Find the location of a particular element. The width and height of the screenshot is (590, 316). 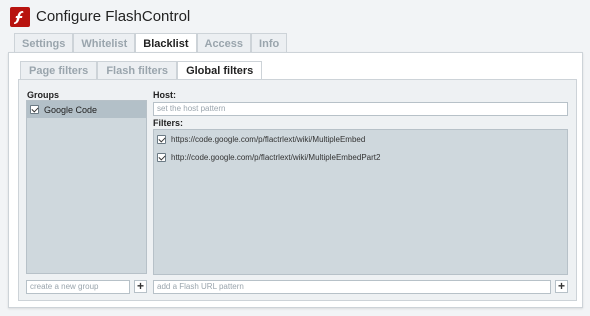

host-heading: Host: is located at coordinates (164, 95).